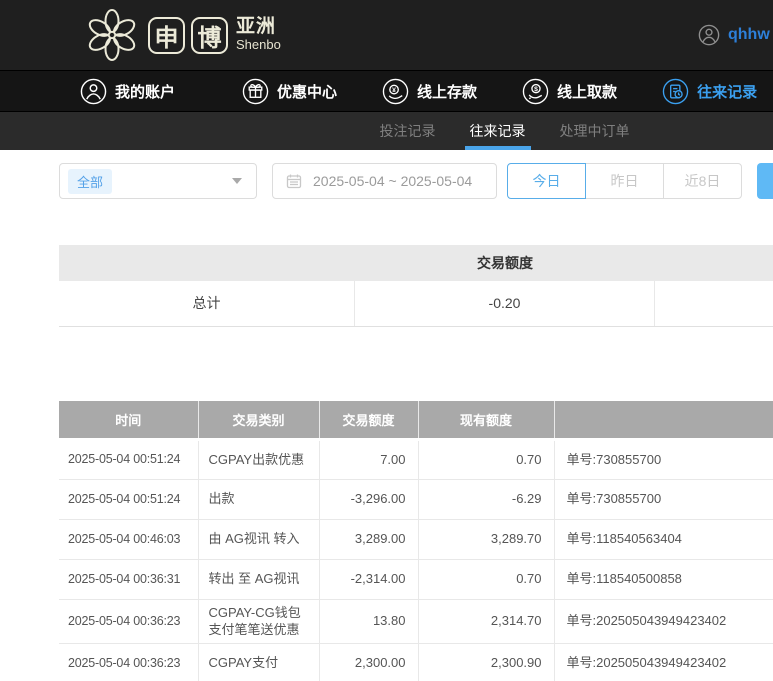  What do you see at coordinates (486, 421) in the screenshot?
I see `col-header-balance: 现有额度` at bounding box center [486, 421].